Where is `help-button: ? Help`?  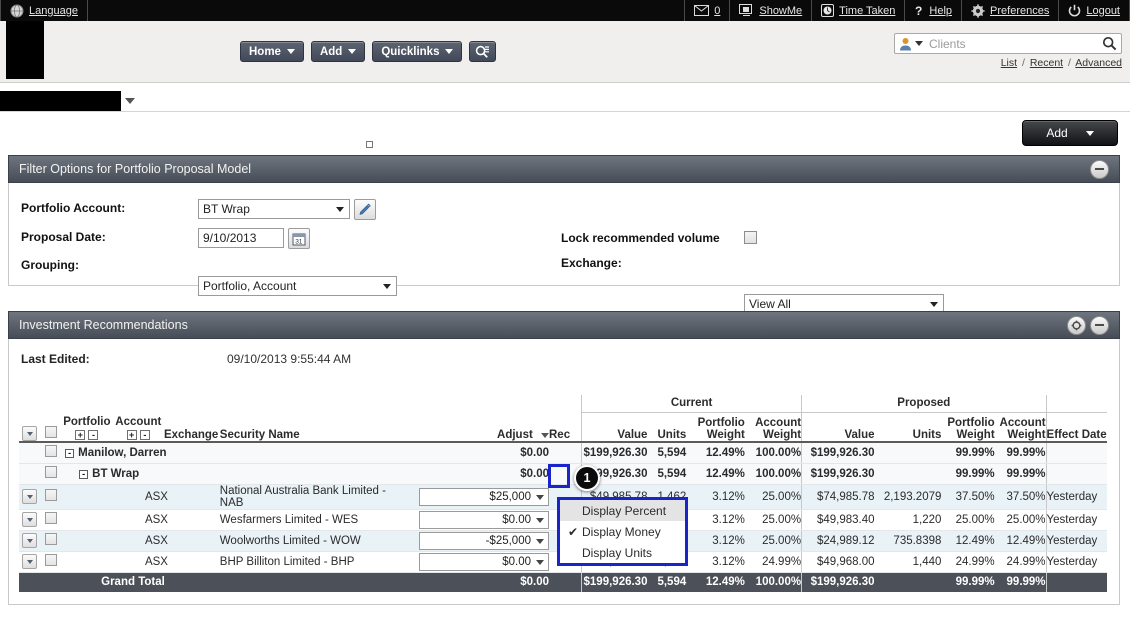 help-button: ? Help is located at coordinates (933, 10).